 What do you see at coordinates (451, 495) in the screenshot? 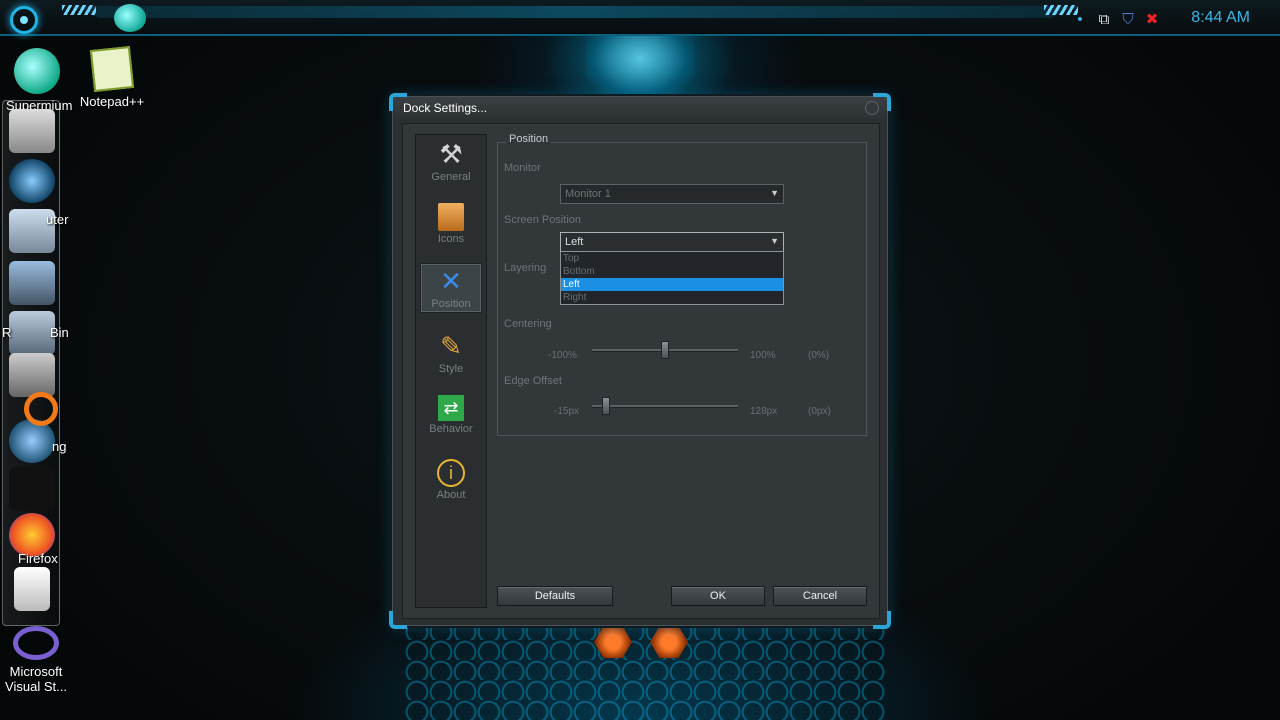
I see `nav-label: About` at bounding box center [451, 495].